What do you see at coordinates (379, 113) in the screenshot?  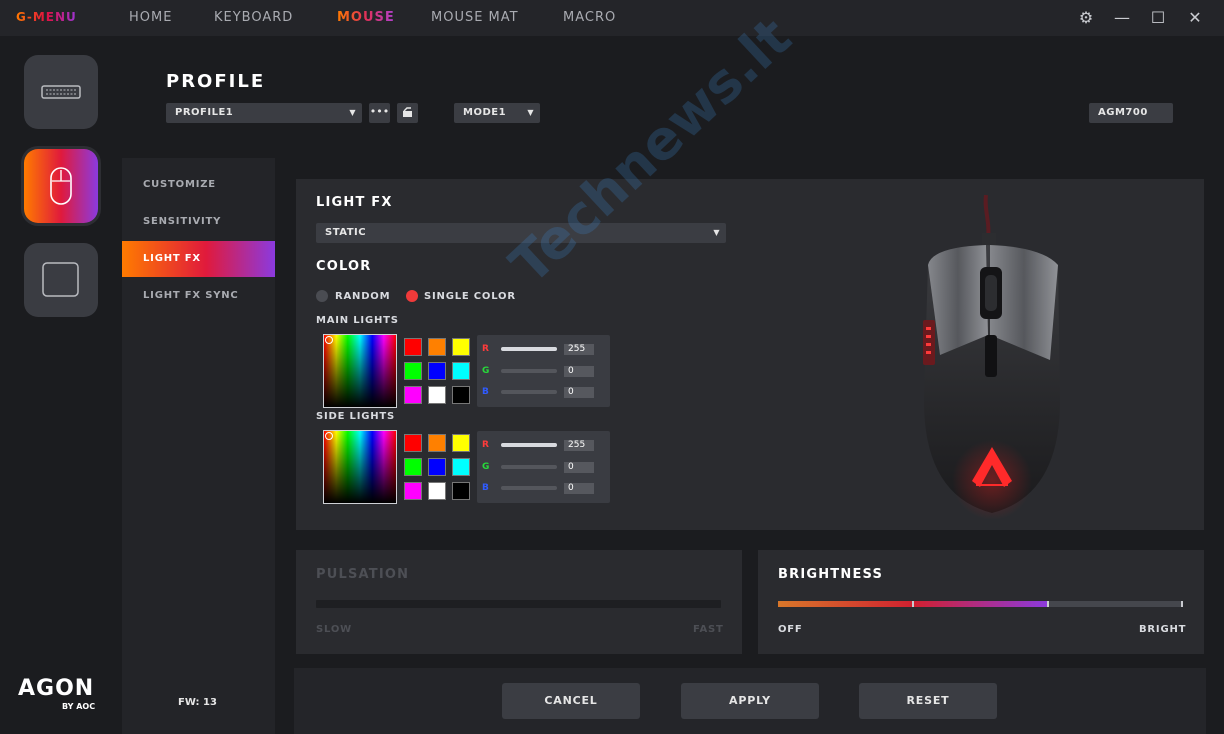 I see `profile-more-button: •••` at bounding box center [379, 113].